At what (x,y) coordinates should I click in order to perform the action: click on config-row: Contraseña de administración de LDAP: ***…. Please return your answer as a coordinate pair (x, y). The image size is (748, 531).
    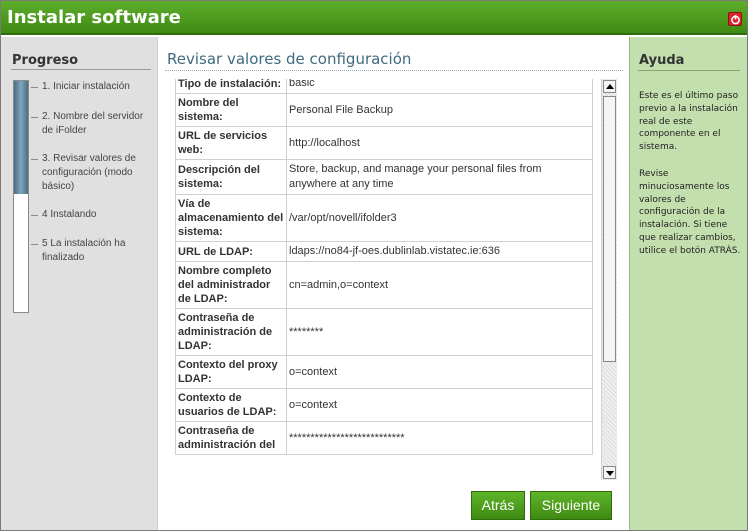
    Looking at the image, I should click on (384, 332).